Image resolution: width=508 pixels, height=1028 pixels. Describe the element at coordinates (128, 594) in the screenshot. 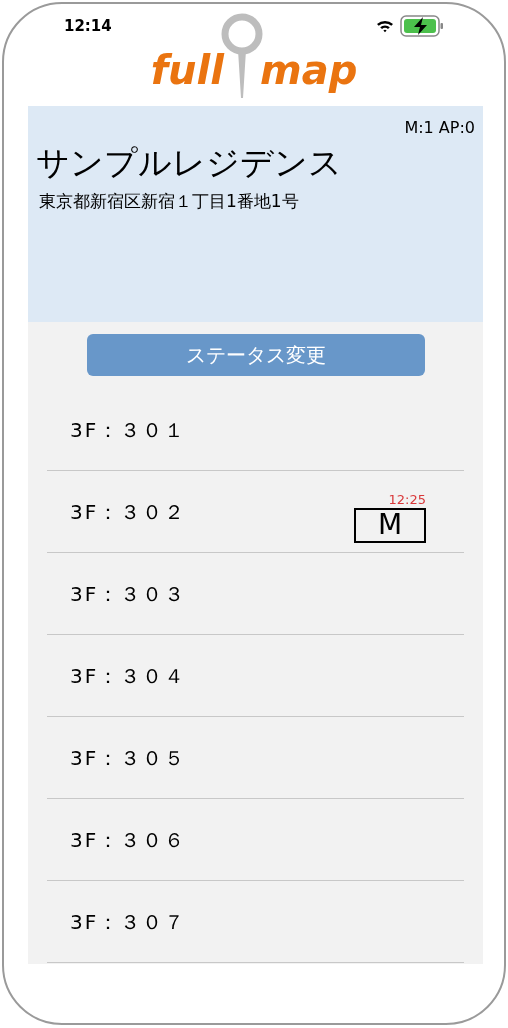

I see `room-label: 3F：３０３` at that location.